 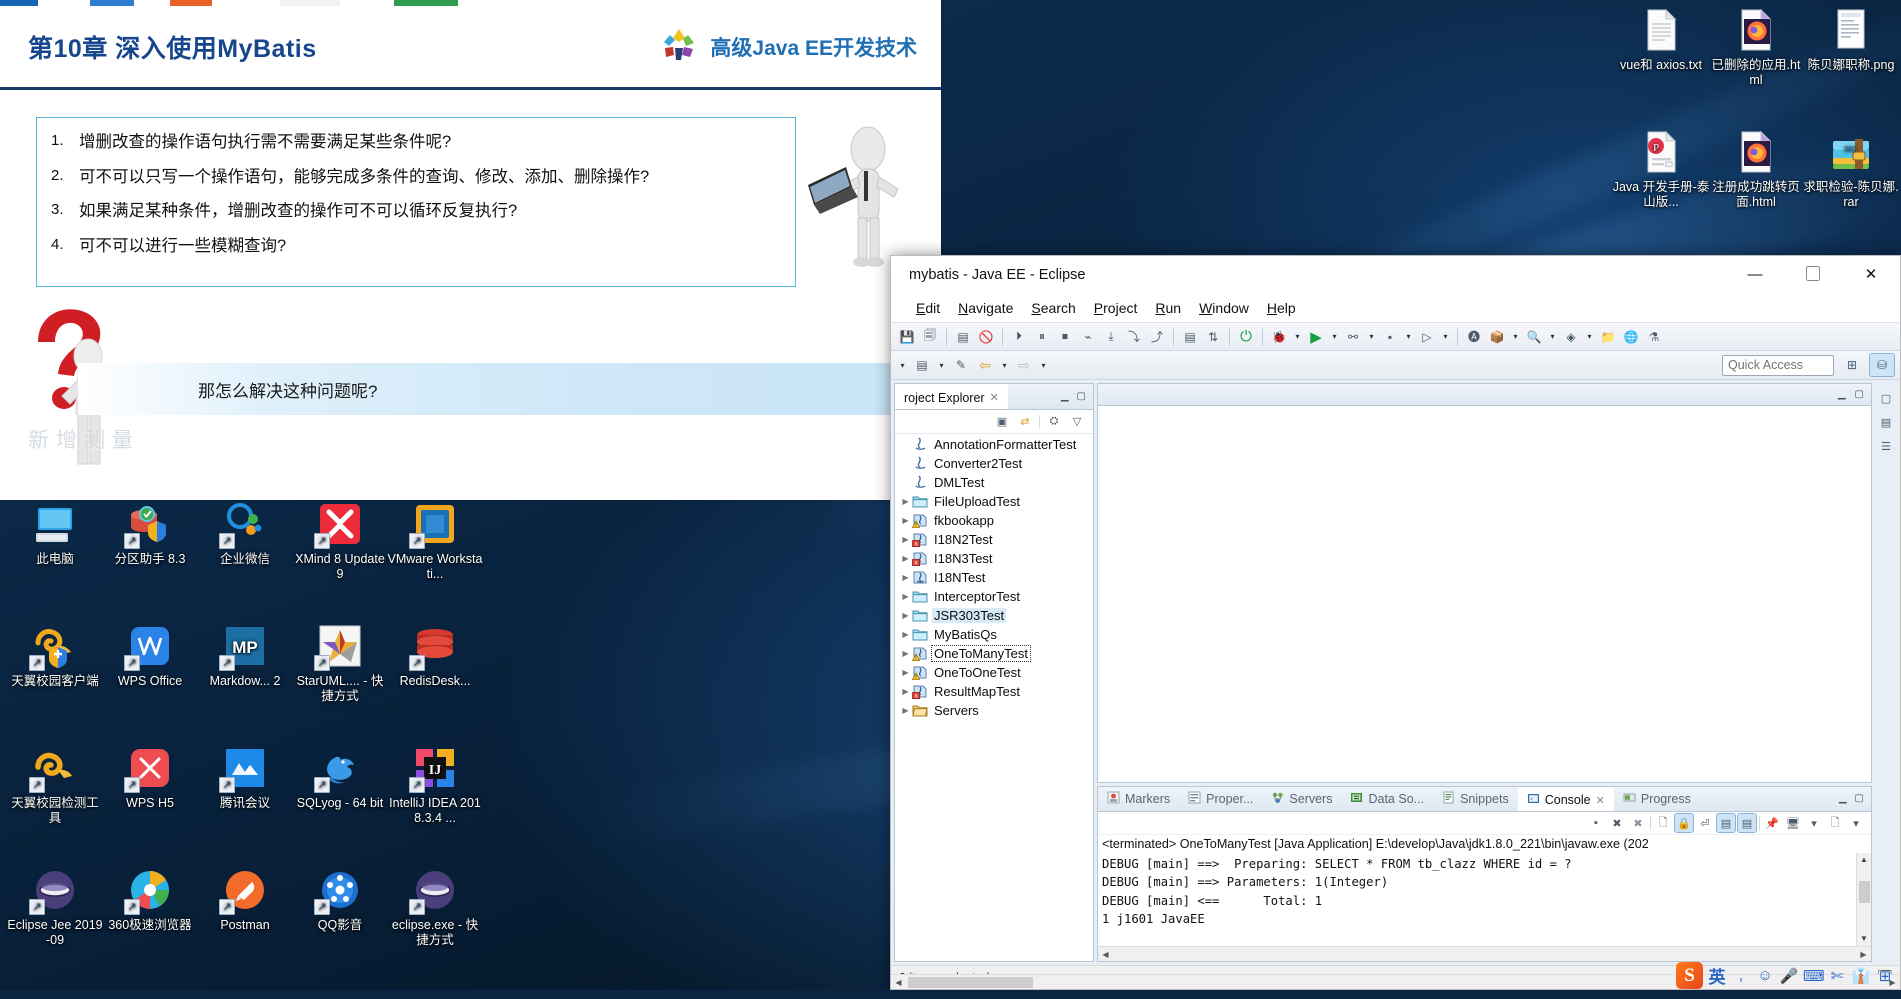 What do you see at coordinates (1859, 394) in the screenshot?
I see `maximize-editor-icon: ▢` at bounding box center [1859, 394].